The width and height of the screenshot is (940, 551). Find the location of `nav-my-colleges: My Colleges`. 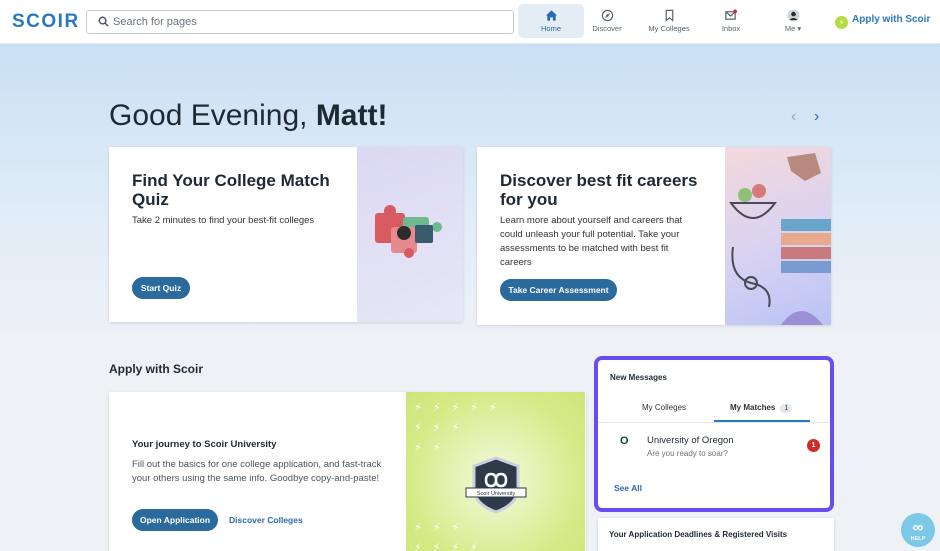

nav-my-colleges: My Colleges is located at coordinates (669, 21).